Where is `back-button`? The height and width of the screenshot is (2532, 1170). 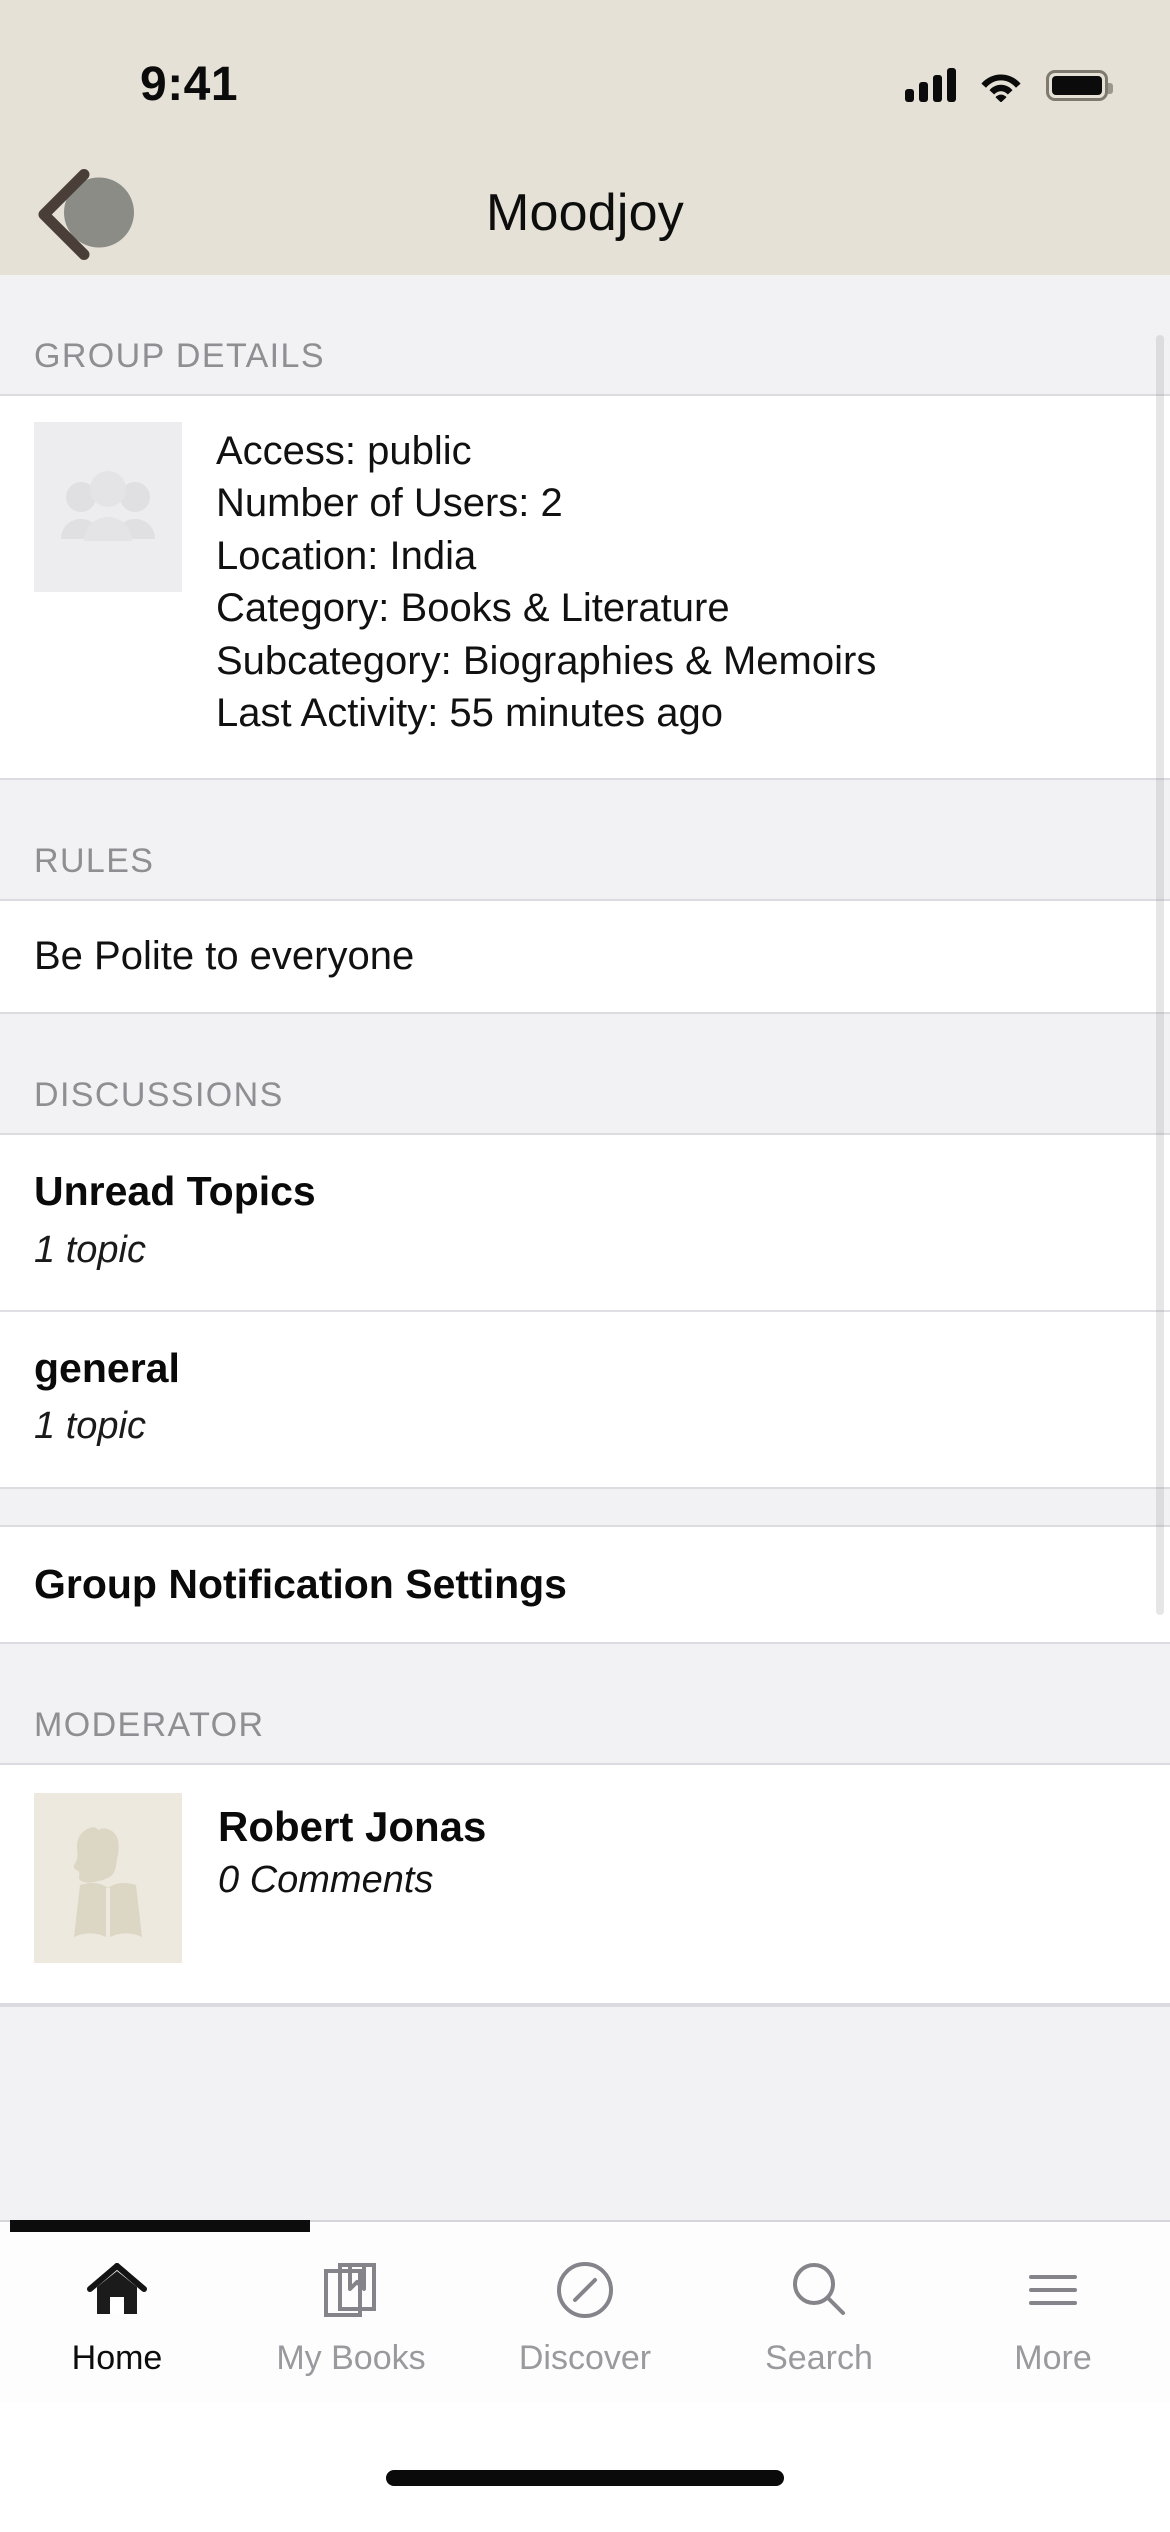
back-button is located at coordinates (78, 212).